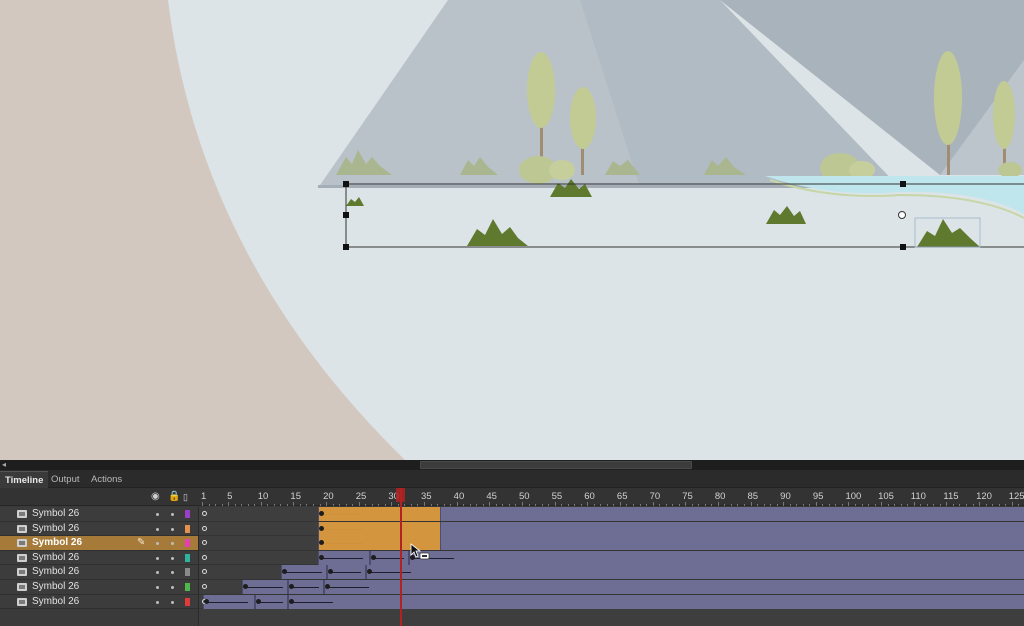  I want to click on frame-number: 40, so click(459, 496).